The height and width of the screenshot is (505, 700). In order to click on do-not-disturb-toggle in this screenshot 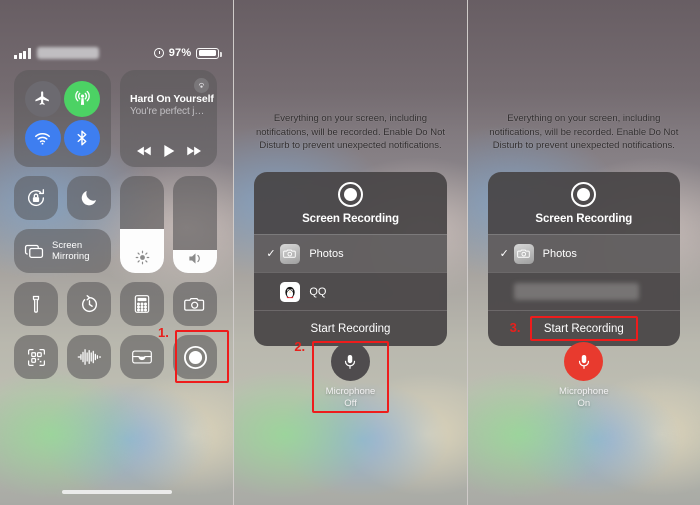, I will do `click(89, 198)`.